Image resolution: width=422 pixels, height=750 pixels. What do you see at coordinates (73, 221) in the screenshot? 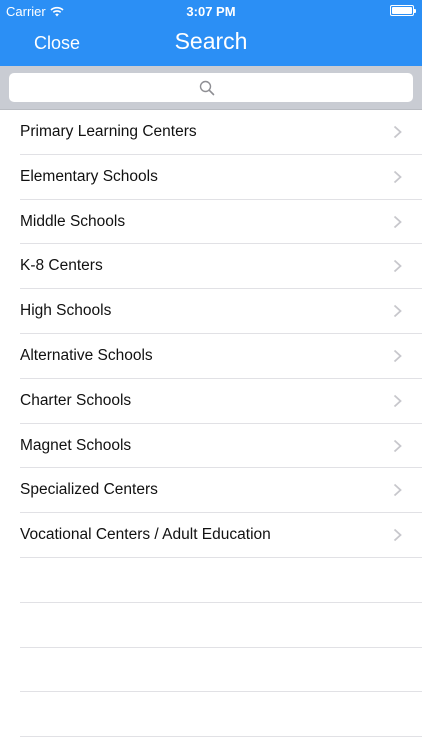
I see `list-item-label: Middle Schools` at bounding box center [73, 221].